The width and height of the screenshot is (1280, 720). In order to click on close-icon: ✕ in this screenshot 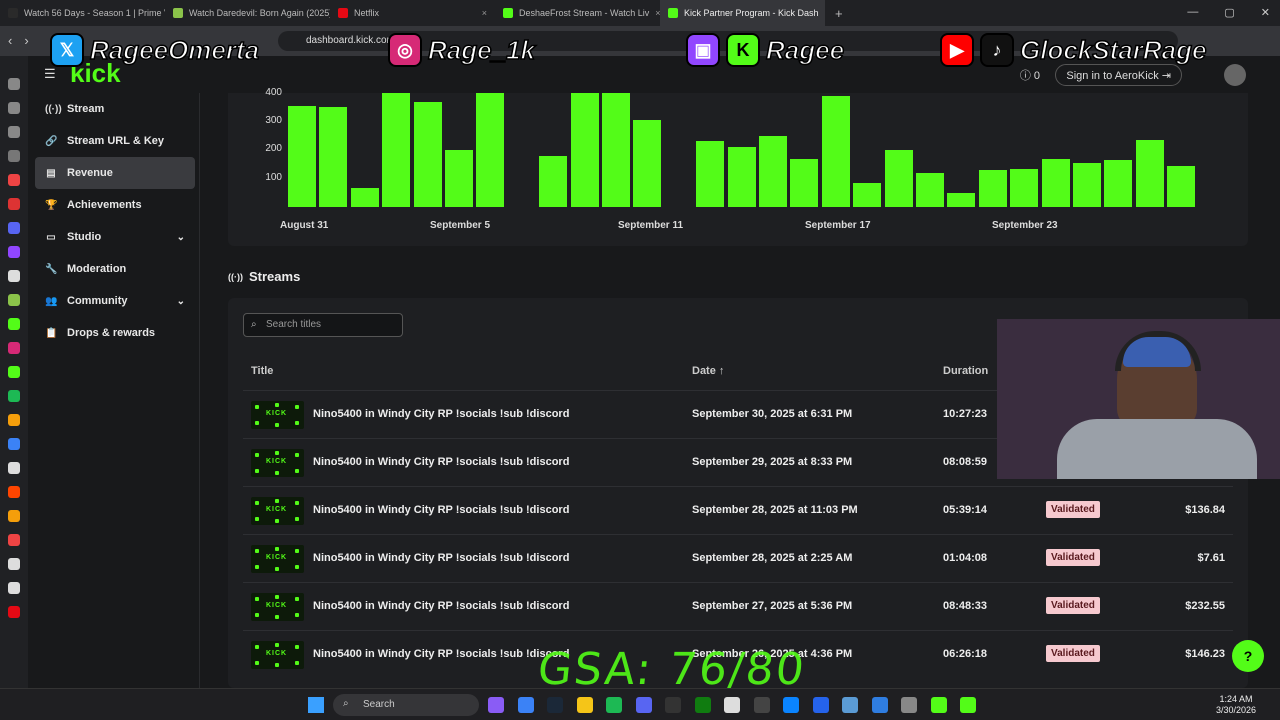, I will do `click(1265, 12)`.